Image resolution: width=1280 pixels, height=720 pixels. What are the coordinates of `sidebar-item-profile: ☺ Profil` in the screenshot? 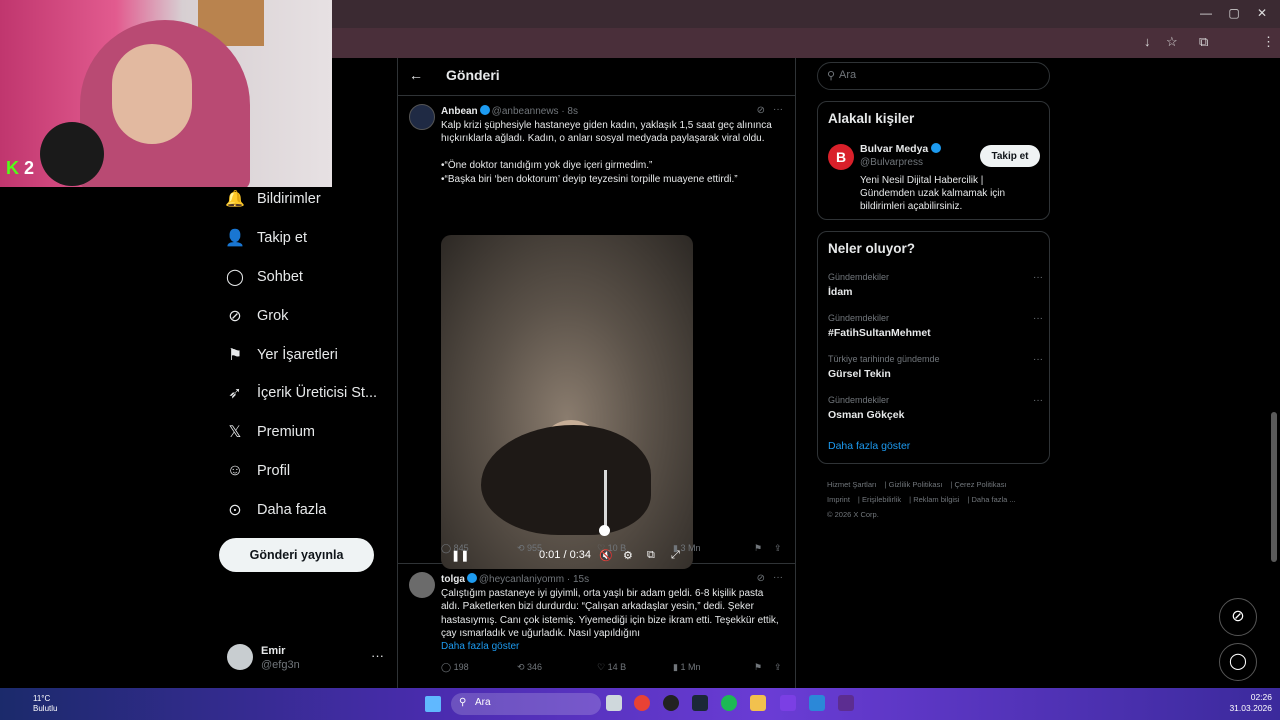 It's located at (307, 471).